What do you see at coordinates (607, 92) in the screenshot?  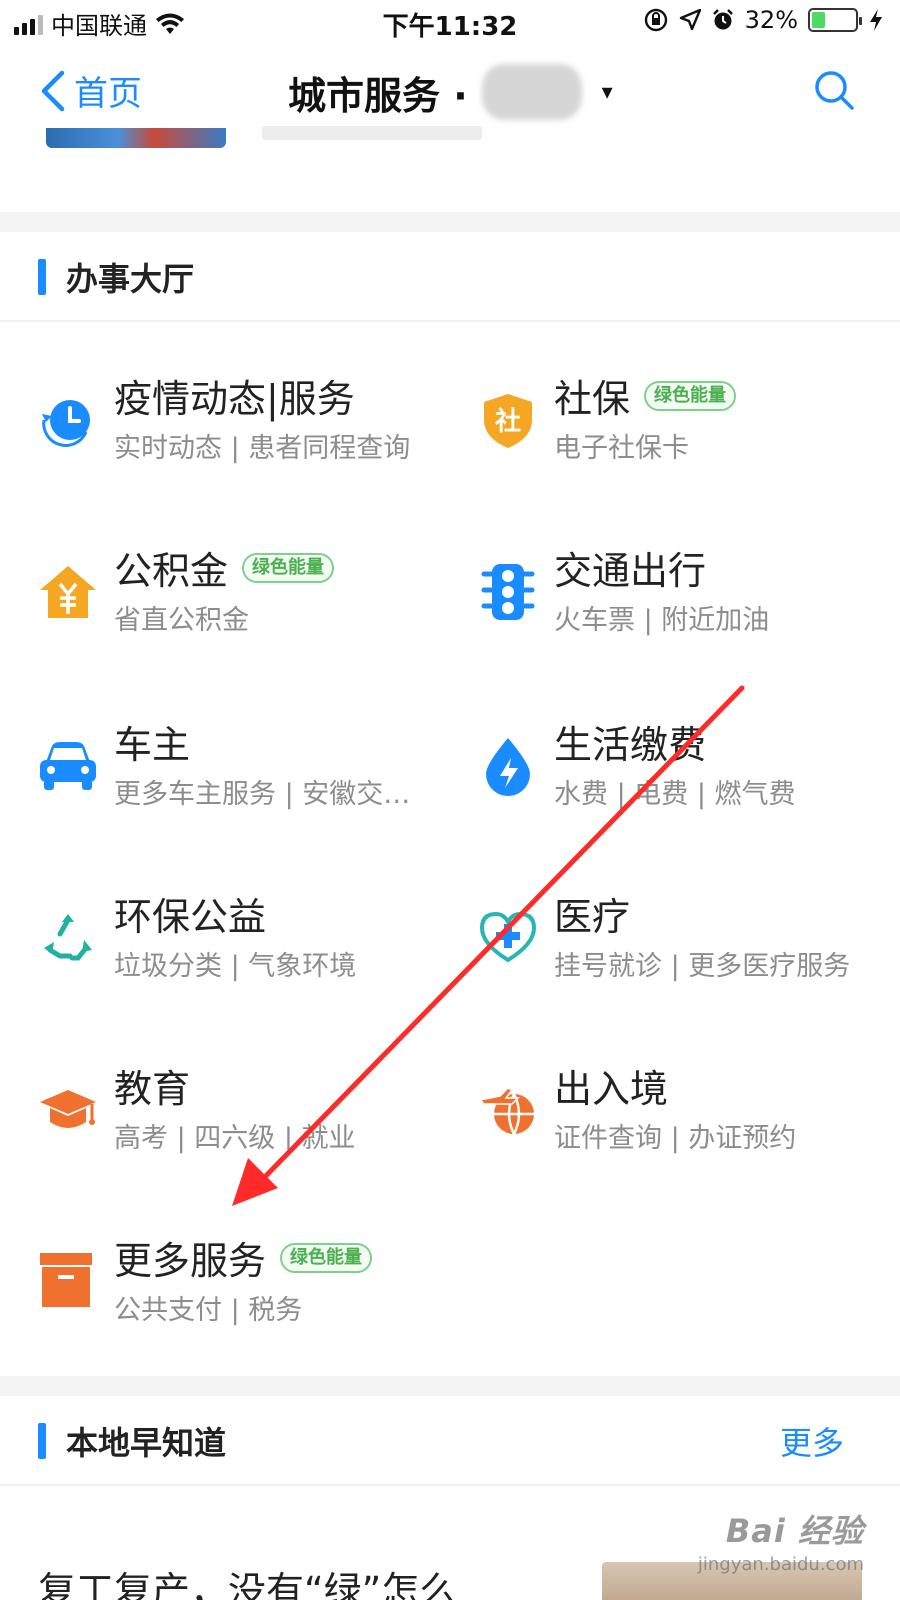 I see `dropdown-caret-icon: ▾` at bounding box center [607, 92].